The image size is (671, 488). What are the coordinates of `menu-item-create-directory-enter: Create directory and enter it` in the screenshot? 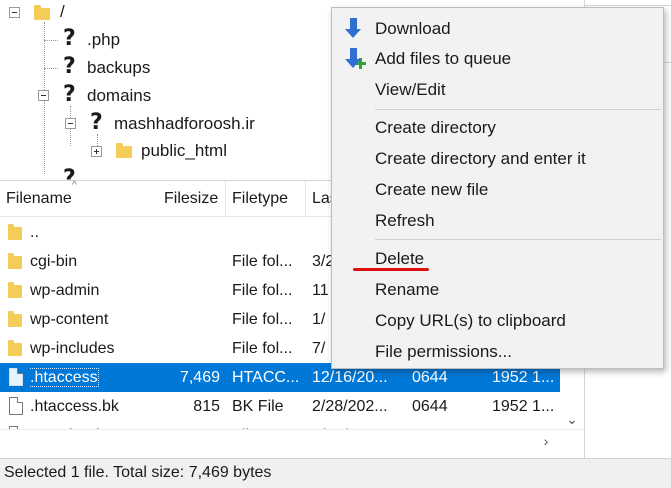 It's located at (497, 158).